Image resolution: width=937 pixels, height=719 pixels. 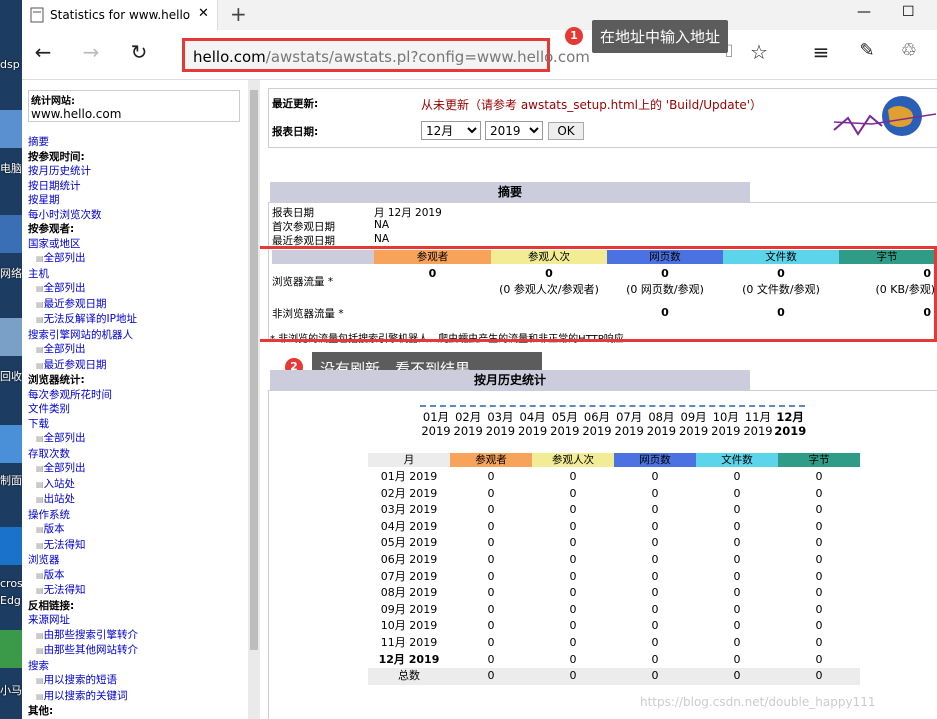 What do you see at coordinates (11, 168) in the screenshot?
I see `desktop-label: 电脑` at bounding box center [11, 168].